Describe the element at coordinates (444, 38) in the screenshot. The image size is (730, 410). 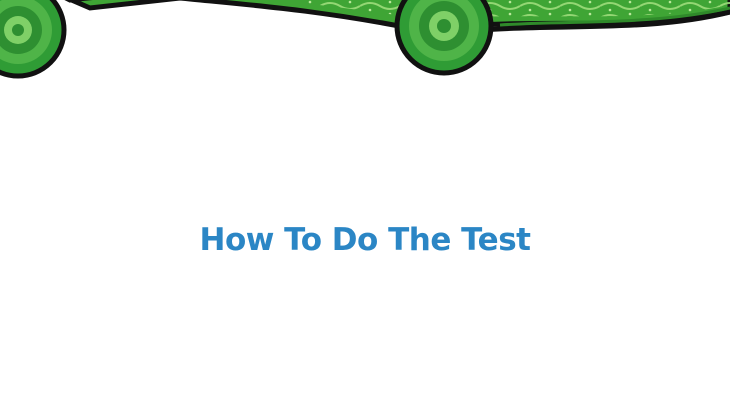
I see `concentric-circle-center-icon` at that location.